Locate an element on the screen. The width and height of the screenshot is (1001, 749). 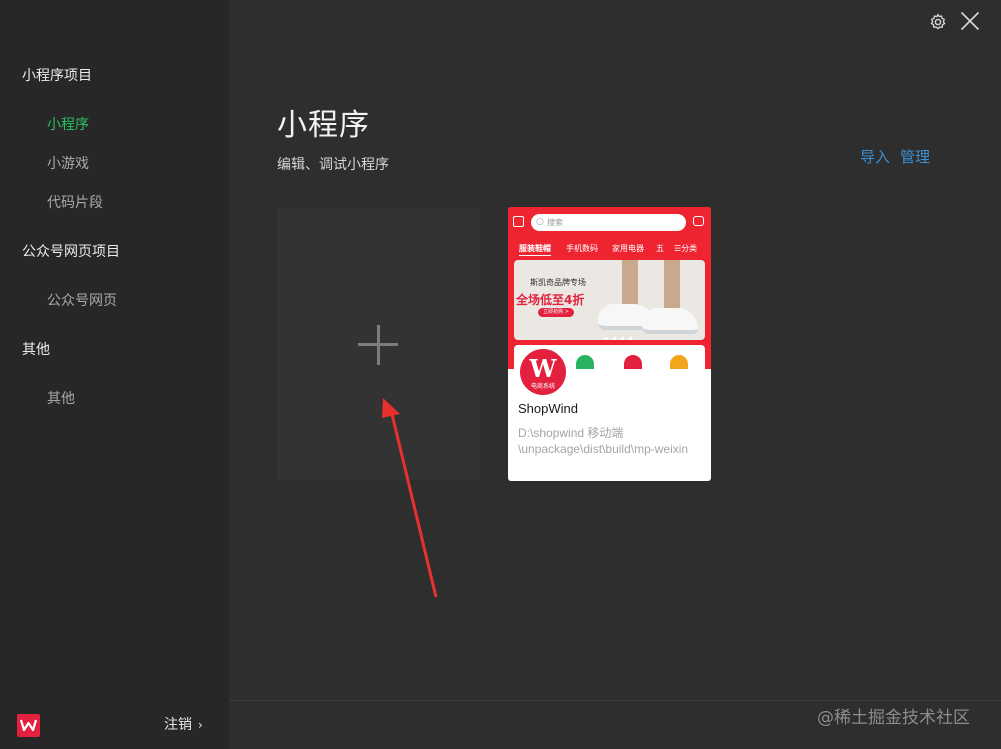
new-project-button is located at coordinates (378, 344).